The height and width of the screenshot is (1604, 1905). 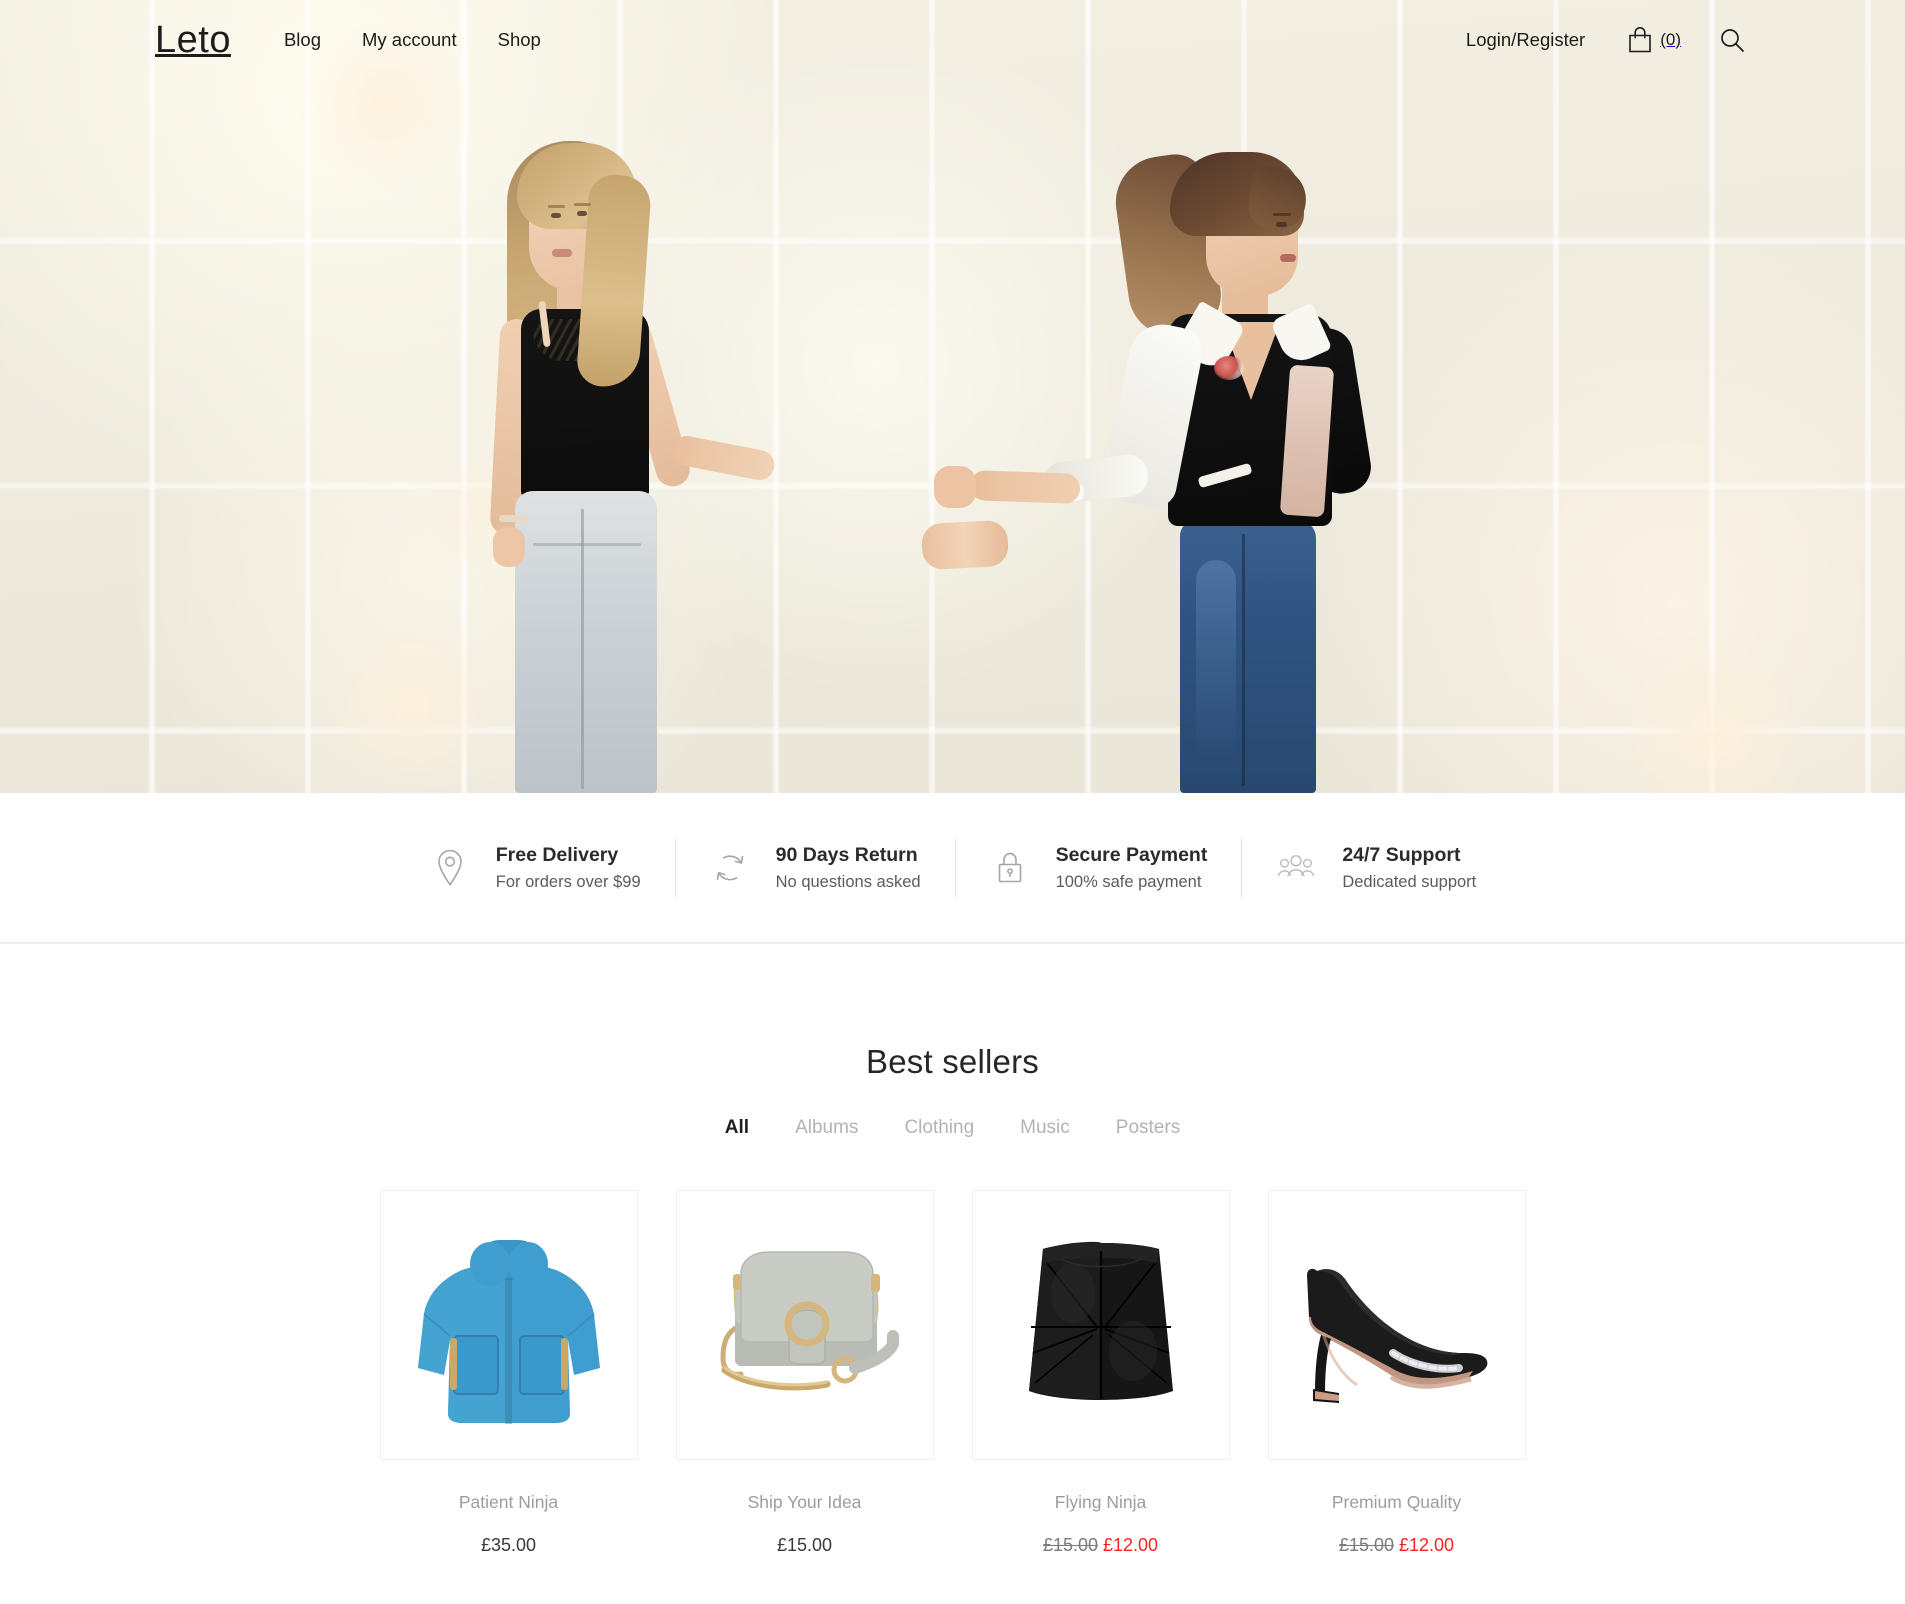 What do you see at coordinates (826, 1128) in the screenshot?
I see `filter-tab-albums: Albums` at bounding box center [826, 1128].